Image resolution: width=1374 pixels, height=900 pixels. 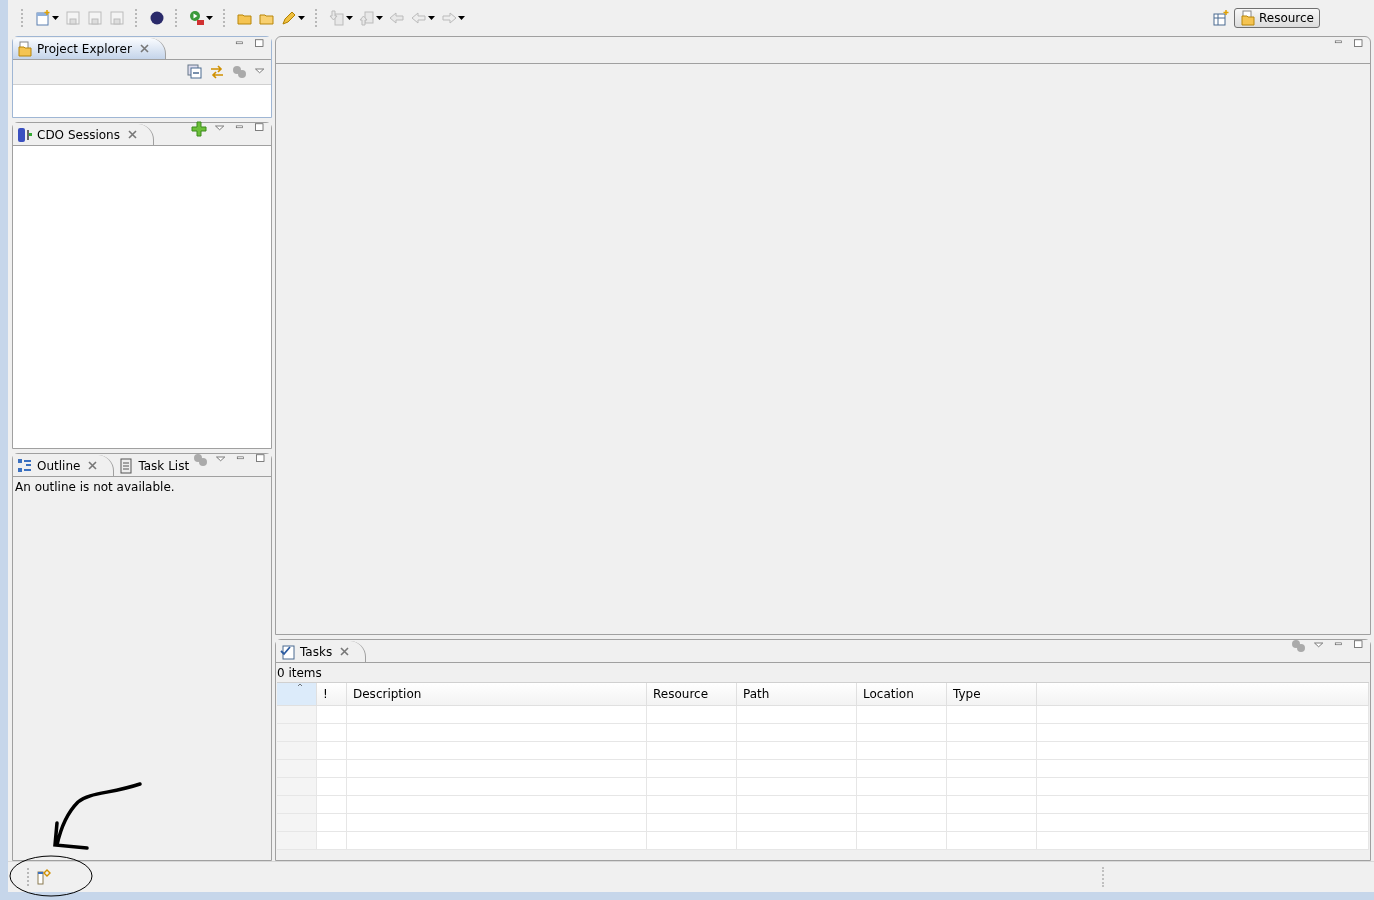 I want to click on database-icon, so click(x=25, y=134).